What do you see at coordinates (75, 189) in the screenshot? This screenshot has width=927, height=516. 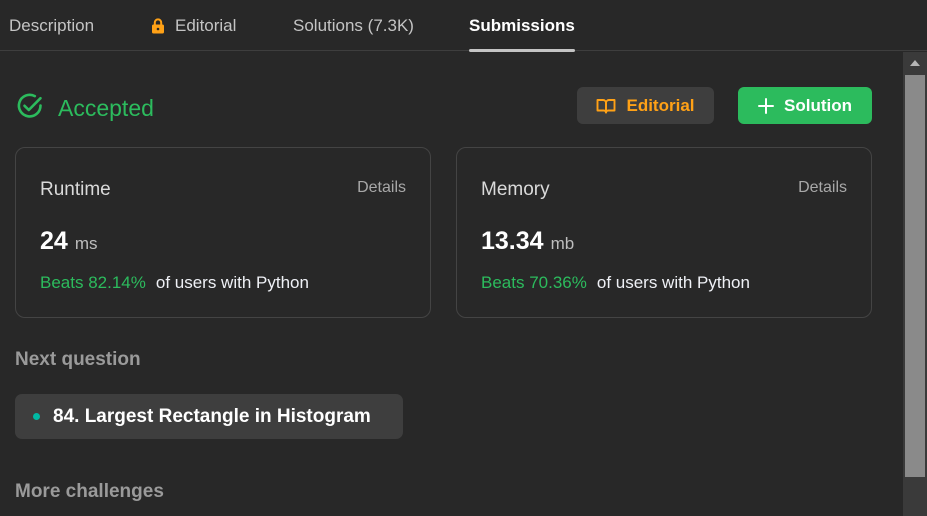 I see `runtime-title: Runtime` at bounding box center [75, 189].